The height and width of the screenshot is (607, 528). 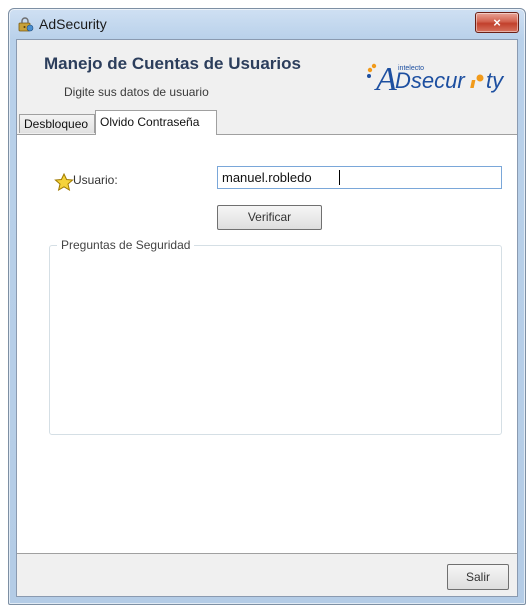 I want to click on close-icon: ×, so click(x=497, y=22).